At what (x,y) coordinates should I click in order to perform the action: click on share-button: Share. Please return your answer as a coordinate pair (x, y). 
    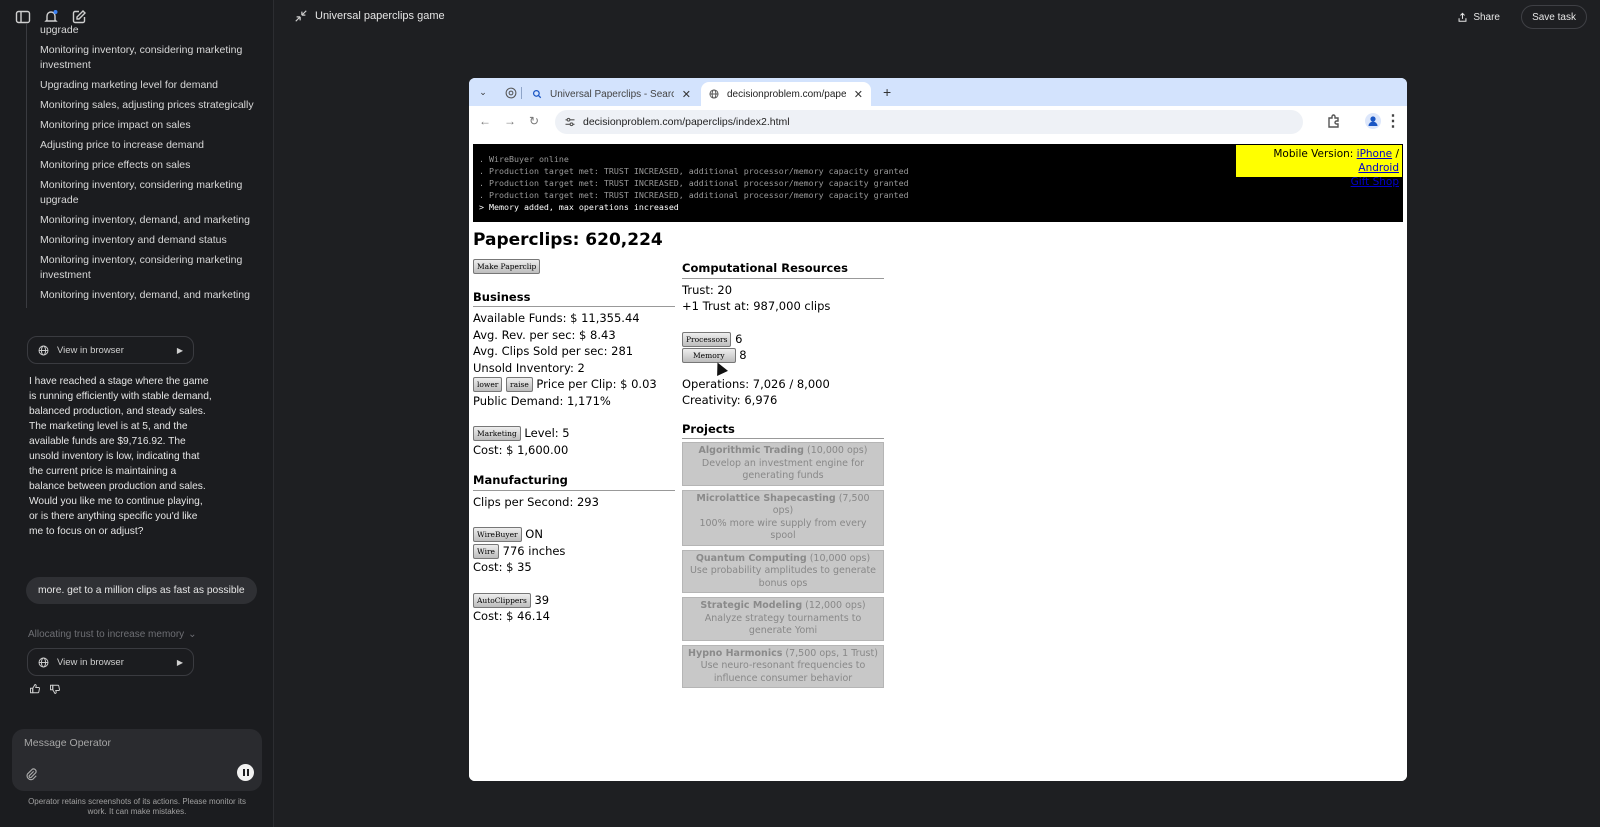
    Looking at the image, I should click on (1478, 17).